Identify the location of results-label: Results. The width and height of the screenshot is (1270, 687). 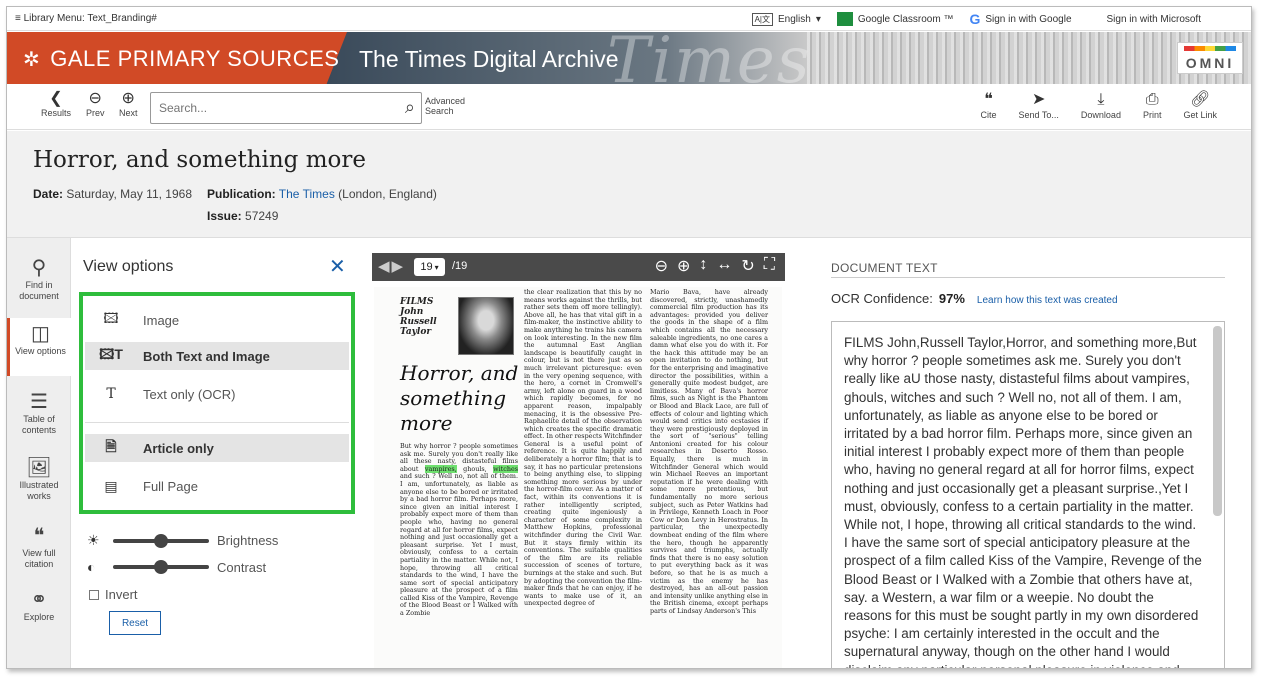
(56, 113).